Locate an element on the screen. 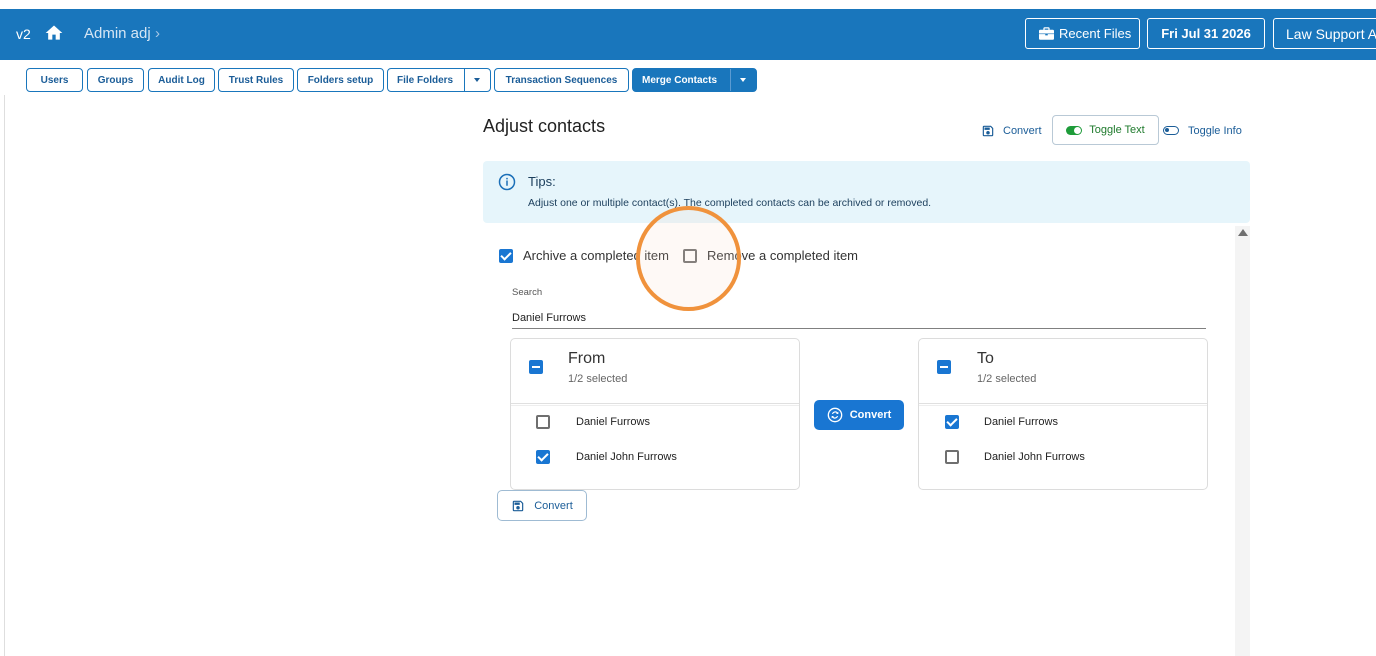 Image resolution: width=1376 pixels, height=656 pixels. from-title: From is located at coordinates (587, 358).